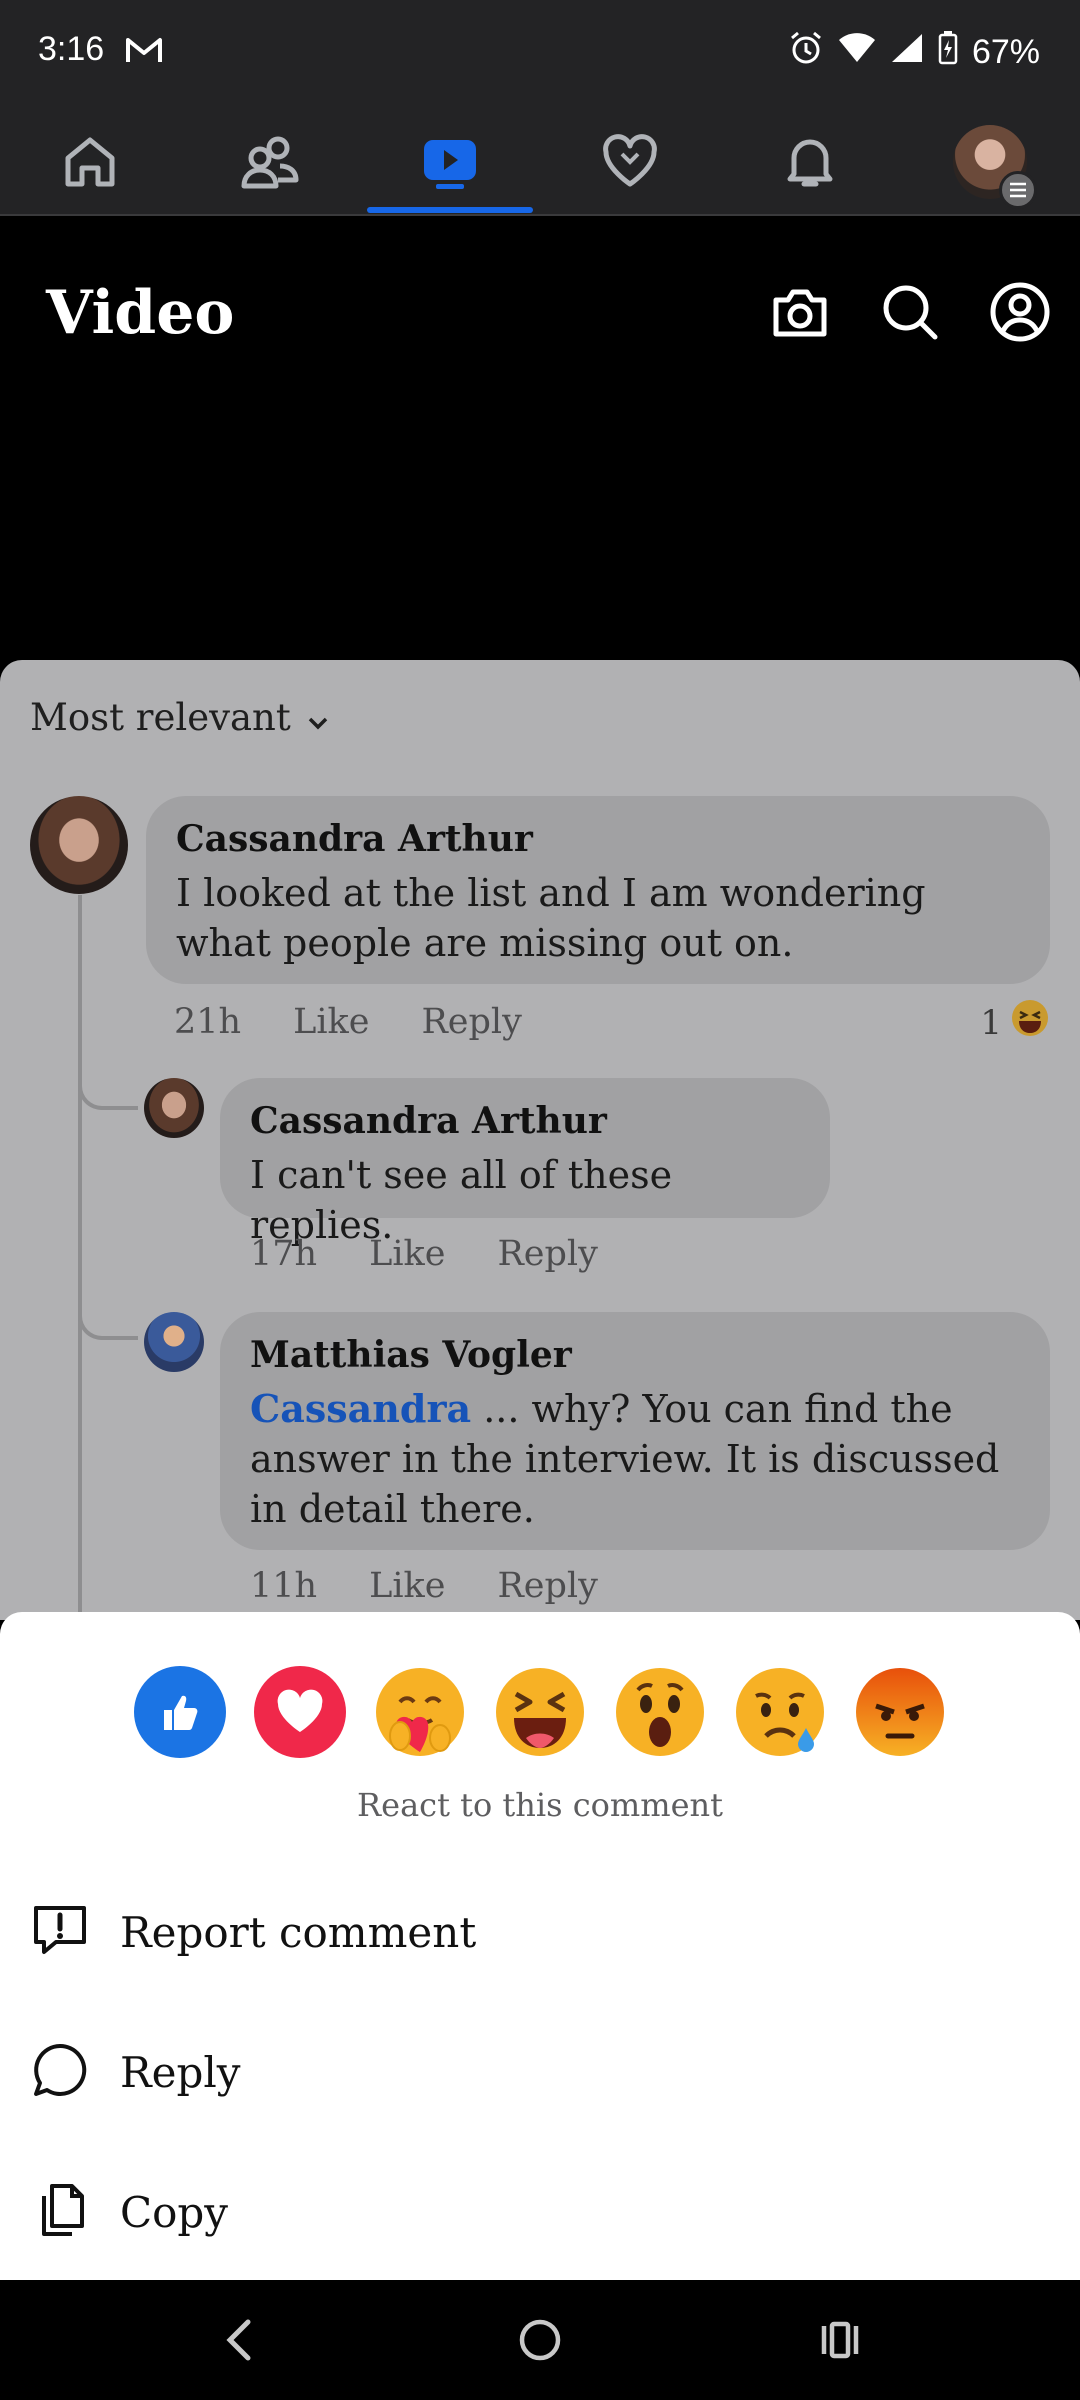 This screenshot has height=2400, width=1080. What do you see at coordinates (857, 52) in the screenshot?
I see `wifi-icon` at bounding box center [857, 52].